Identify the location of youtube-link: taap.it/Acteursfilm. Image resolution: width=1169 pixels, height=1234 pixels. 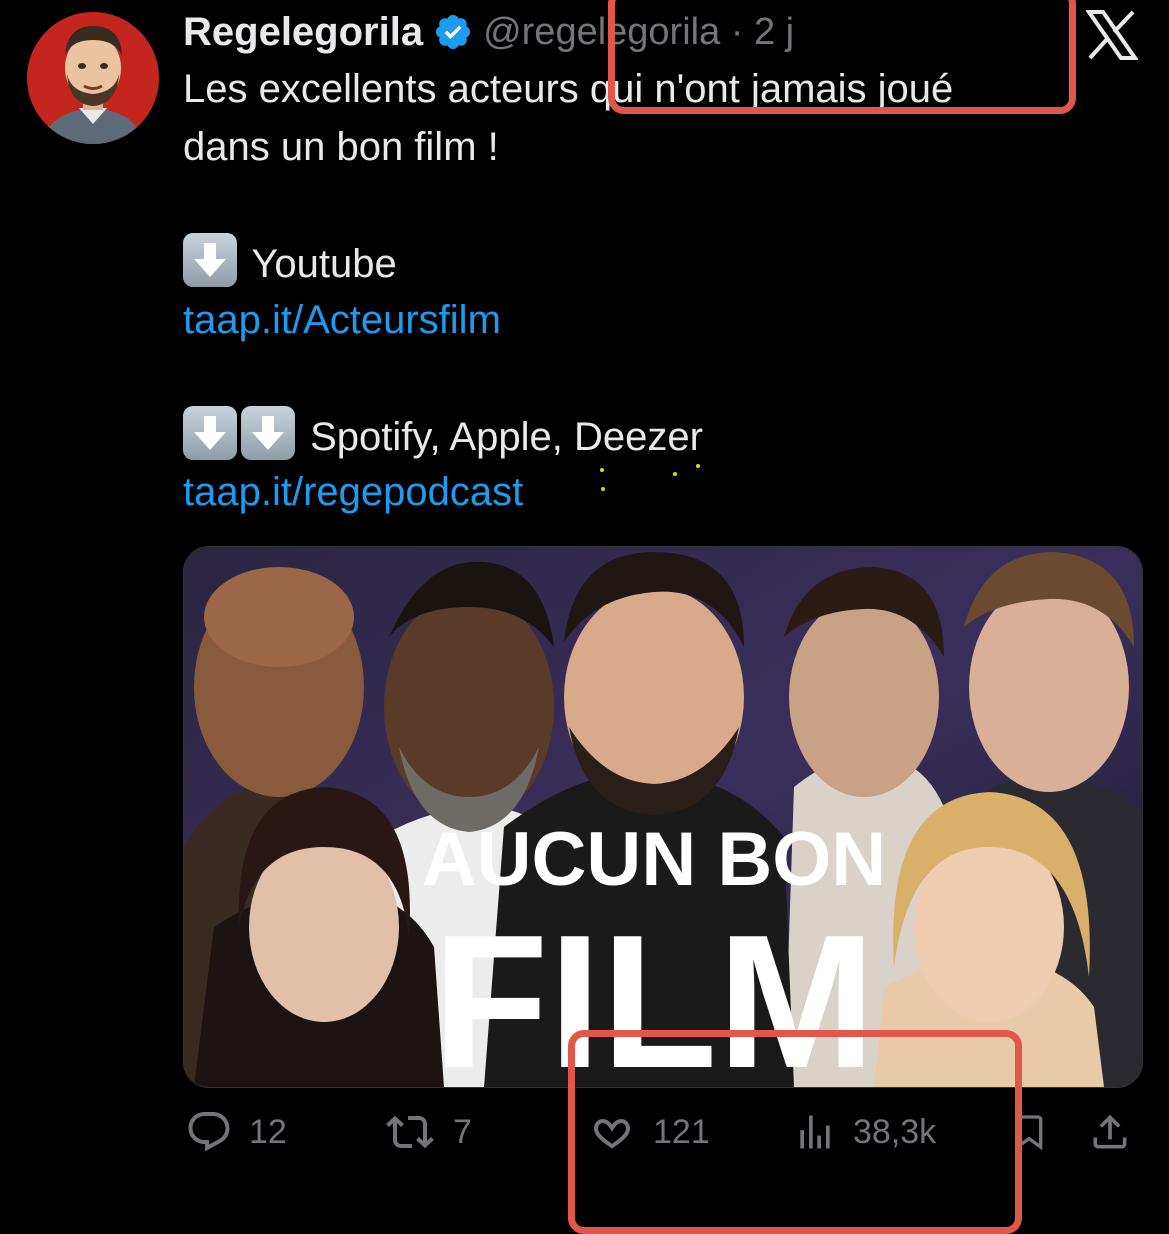
(342, 320).